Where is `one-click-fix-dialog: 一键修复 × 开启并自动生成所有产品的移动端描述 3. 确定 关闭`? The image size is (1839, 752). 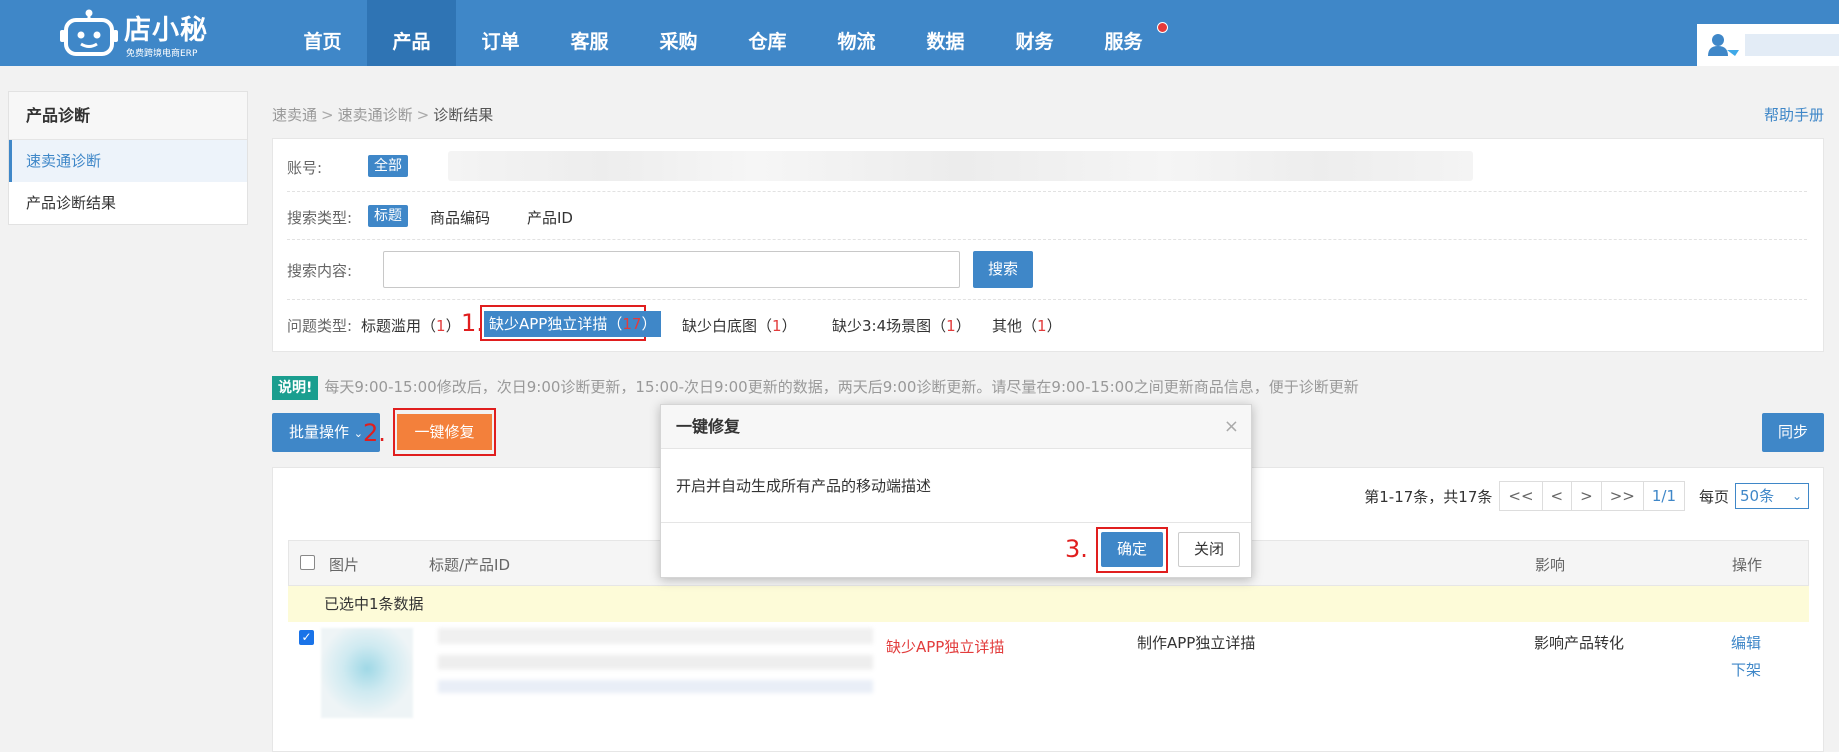
one-click-fix-dialog: 一键修复 × 开启并自动生成所有产品的移动端描述 3. 确定 关闭 is located at coordinates (956, 491).